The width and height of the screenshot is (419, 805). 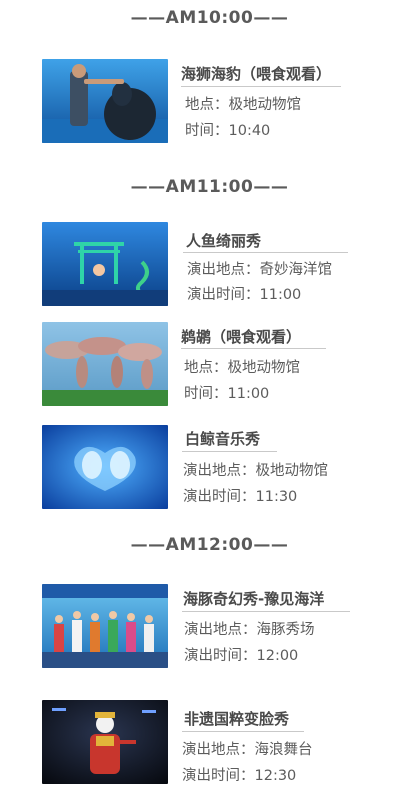 What do you see at coordinates (276, 497) in the screenshot?
I see `time-value: 11:30` at bounding box center [276, 497].